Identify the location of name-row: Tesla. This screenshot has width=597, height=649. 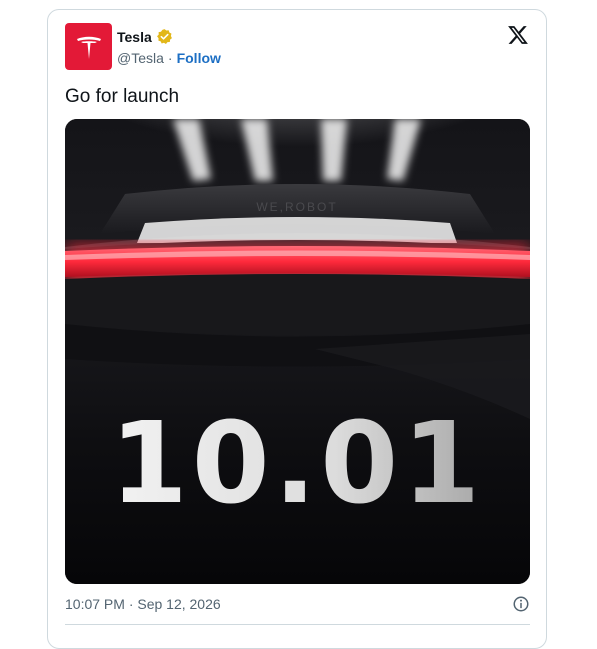
(145, 36).